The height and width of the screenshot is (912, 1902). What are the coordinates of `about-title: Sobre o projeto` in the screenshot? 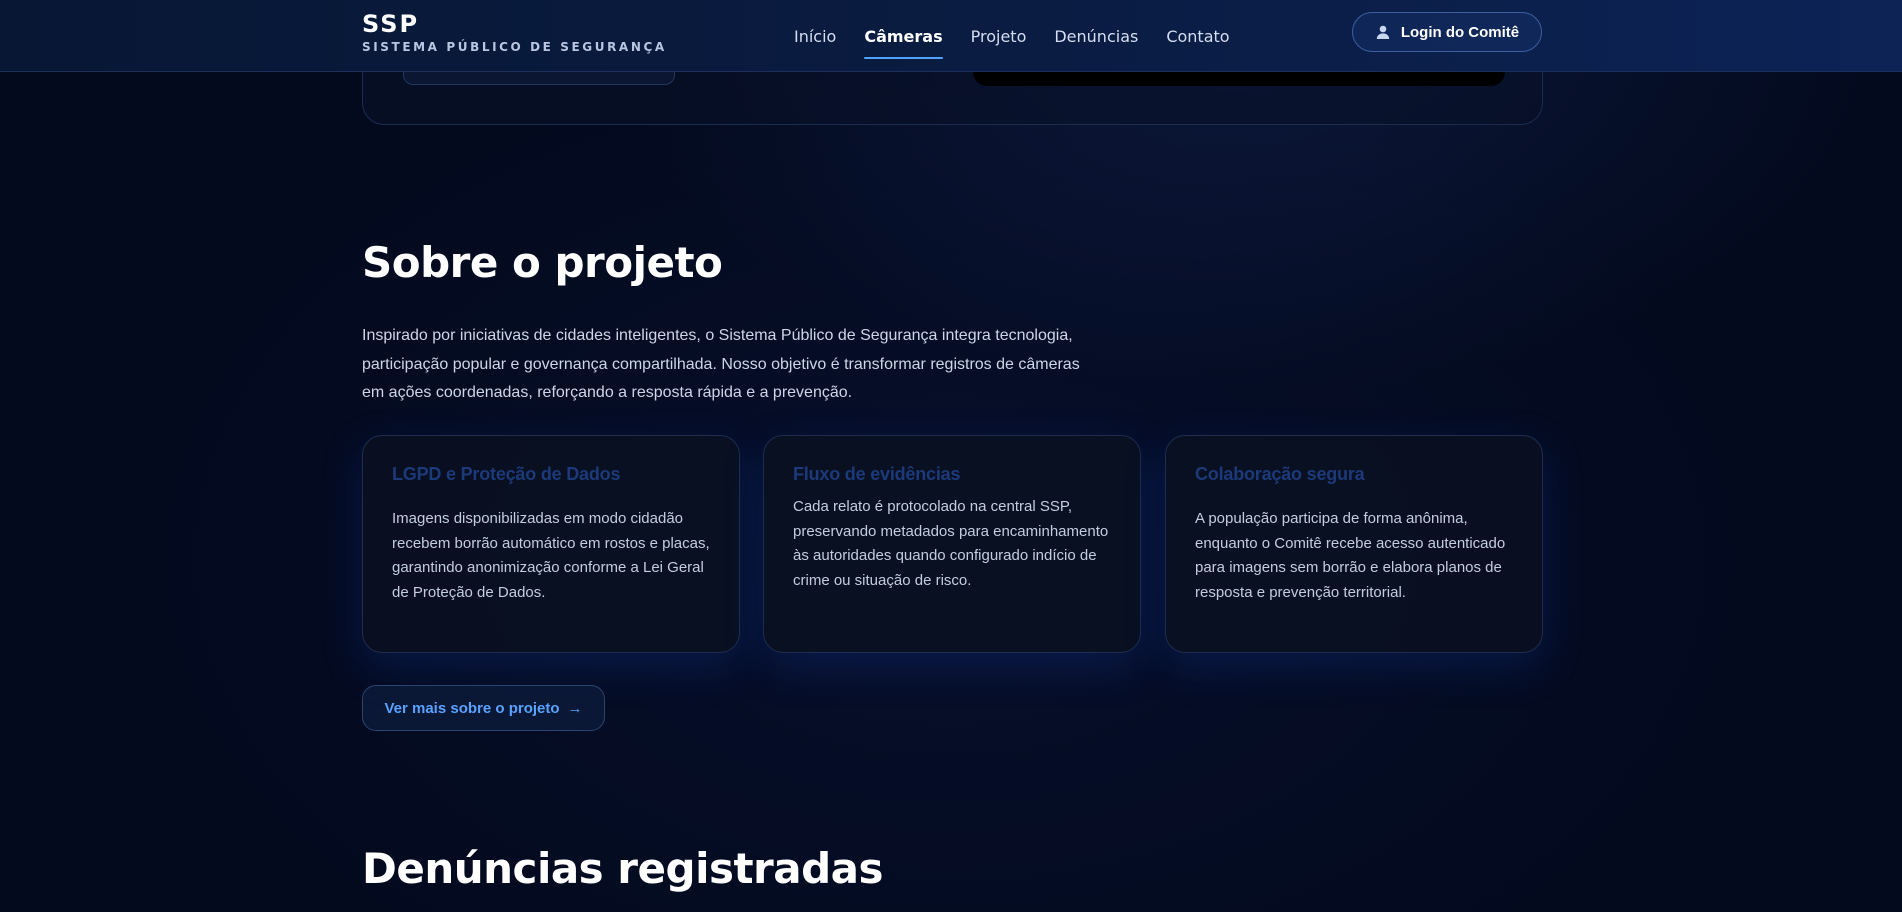 It's located at (542, 262).